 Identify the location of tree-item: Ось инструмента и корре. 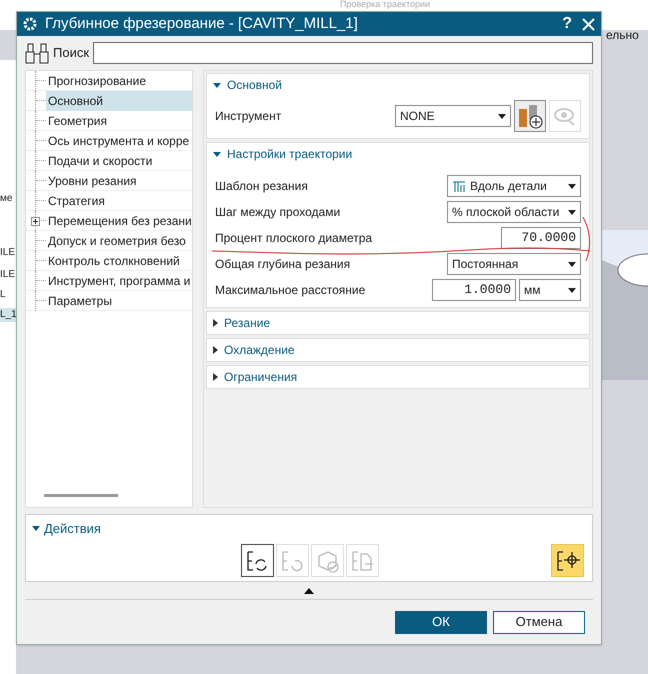
(119, 140).